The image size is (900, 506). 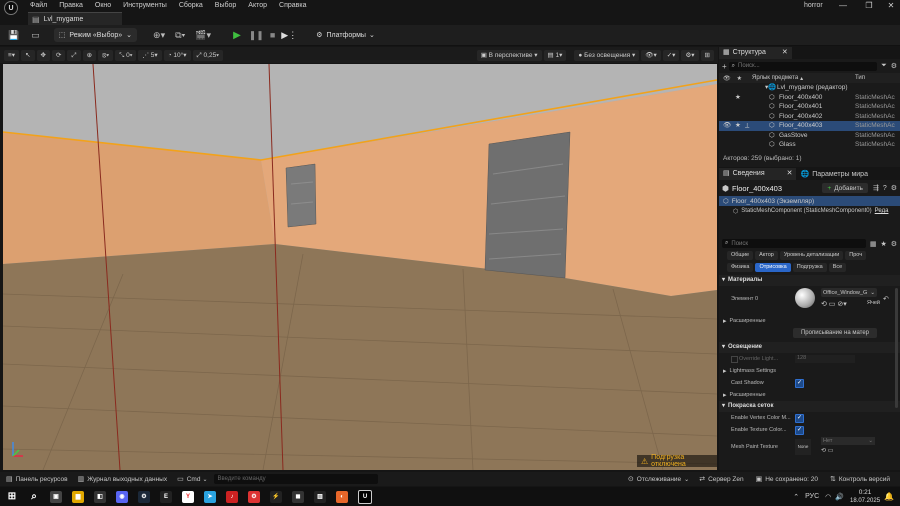 I want to click on steam-icon: ⚙, so click(x=144, y=496).